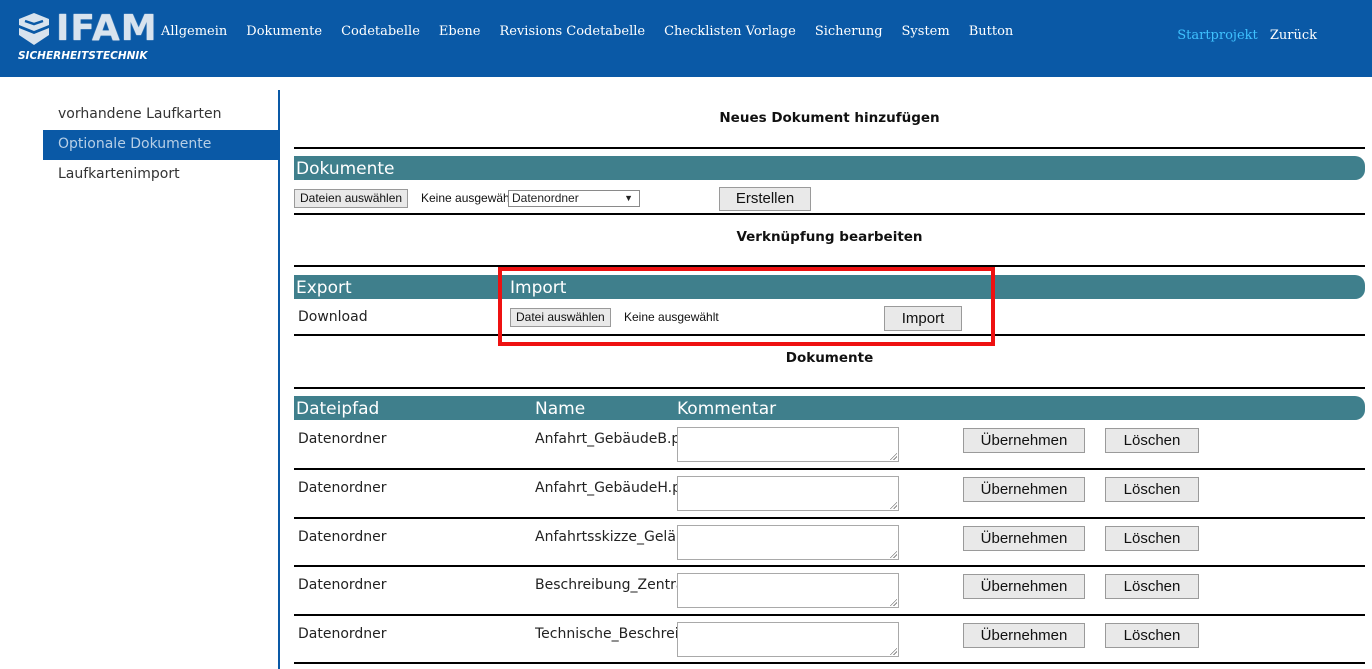  I want to click on sidebar-item-optionale-dokumente: Optionale Dokumente, so click(161, 145).